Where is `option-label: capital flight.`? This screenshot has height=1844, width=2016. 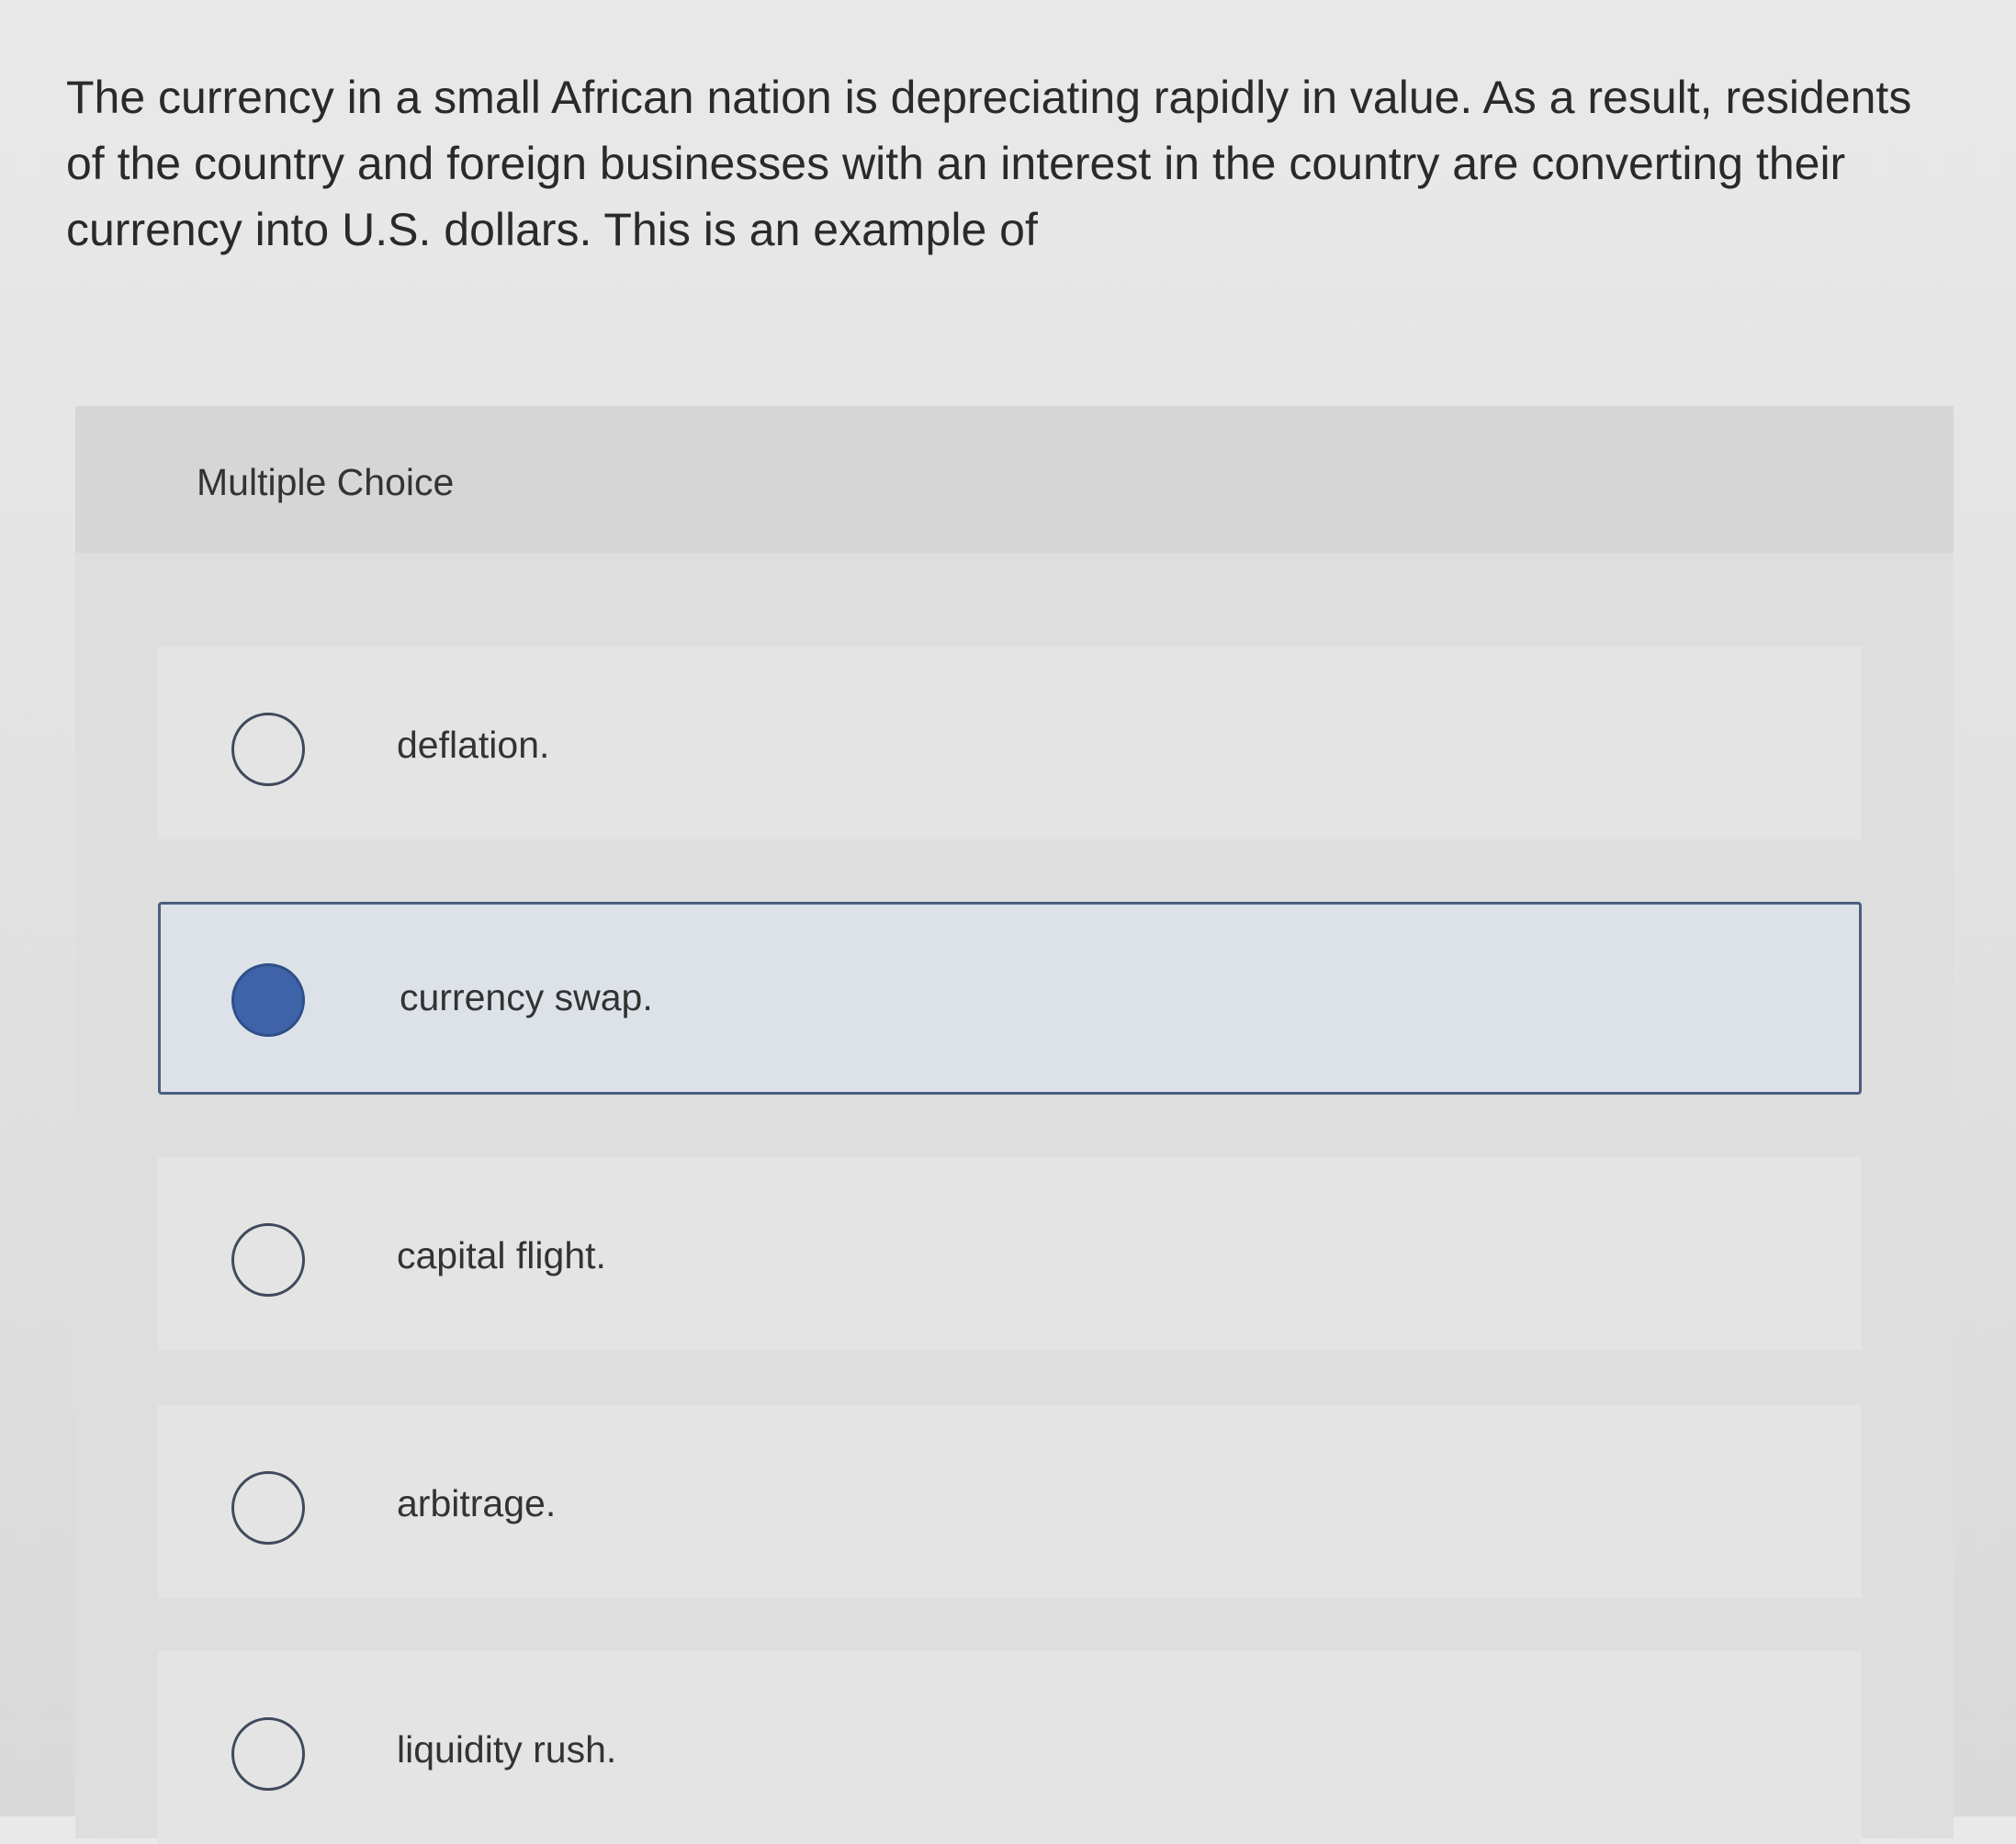
option-label: capital flight. is located at coordinates (502, 1255).